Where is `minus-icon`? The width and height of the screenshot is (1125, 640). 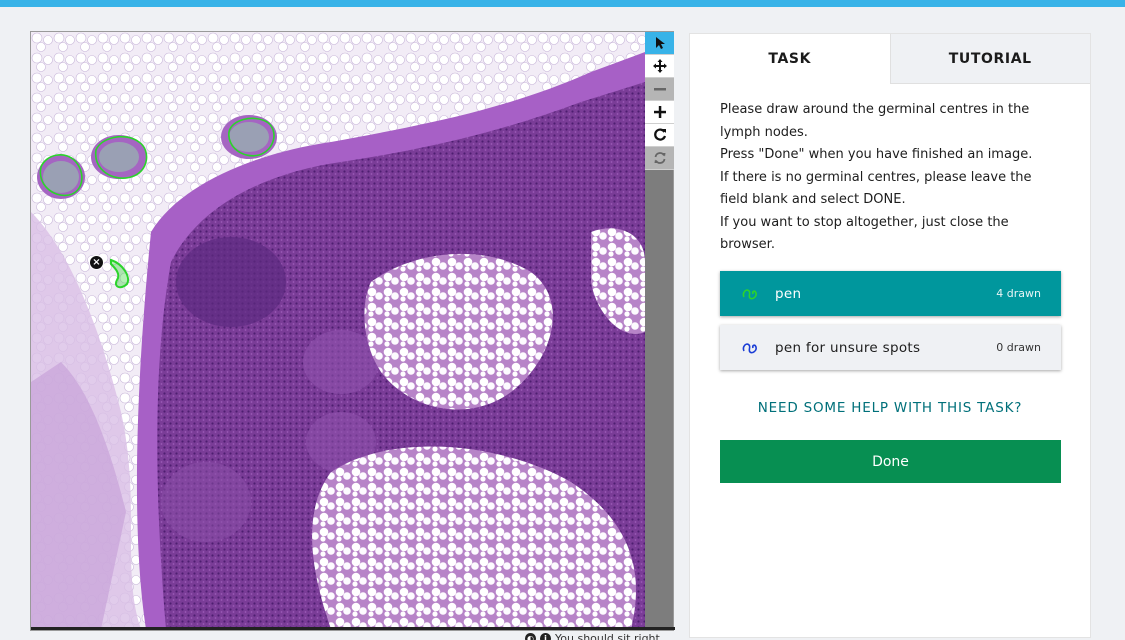
minus-icon is located at coordinates (659, 89).